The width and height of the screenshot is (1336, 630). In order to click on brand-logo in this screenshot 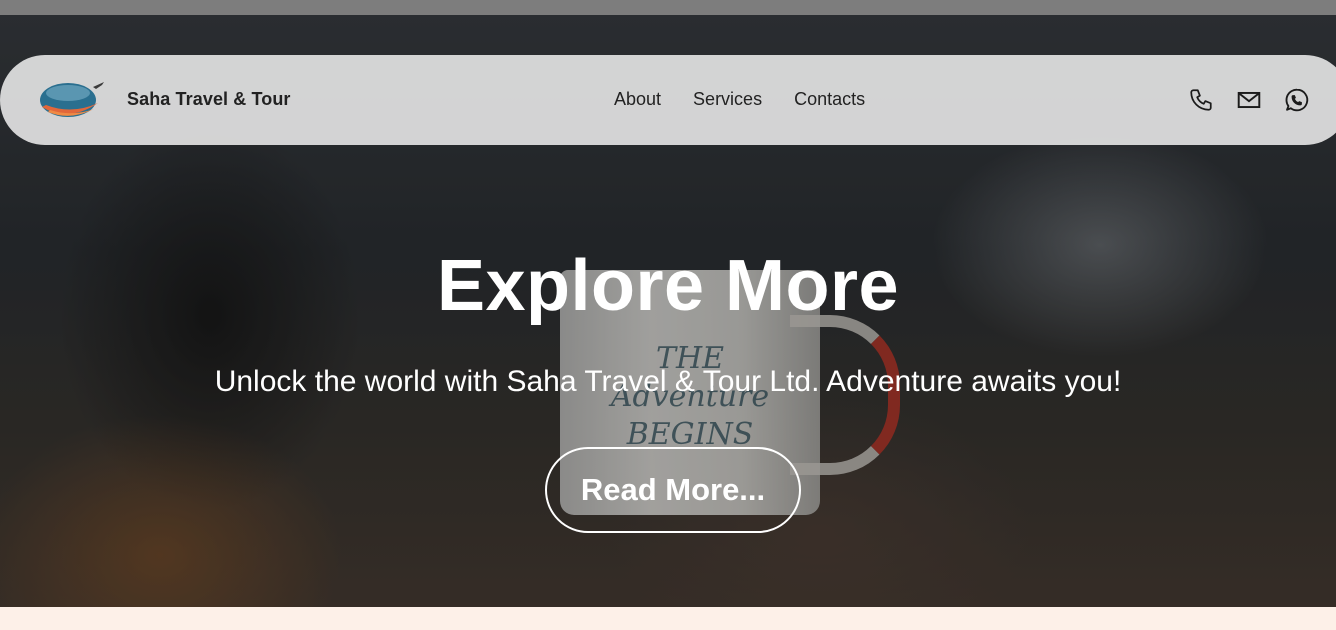, I will do `click(72, 99)`.